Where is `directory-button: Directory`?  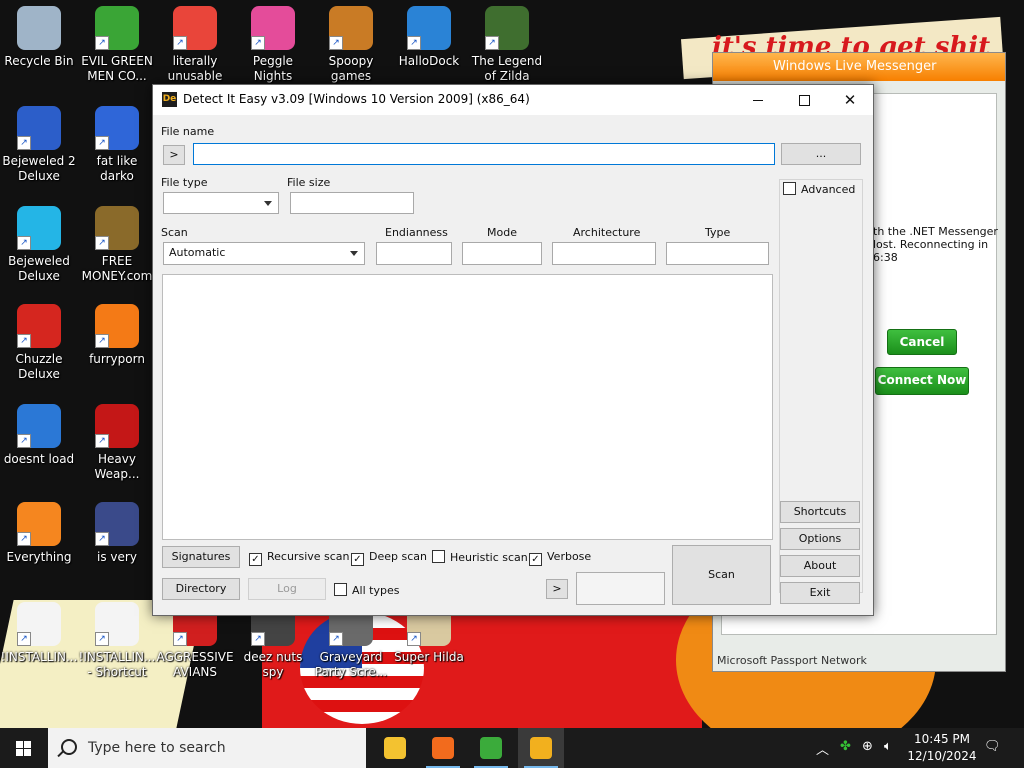 directory-button: Directory is located at coordinates (201, 589).